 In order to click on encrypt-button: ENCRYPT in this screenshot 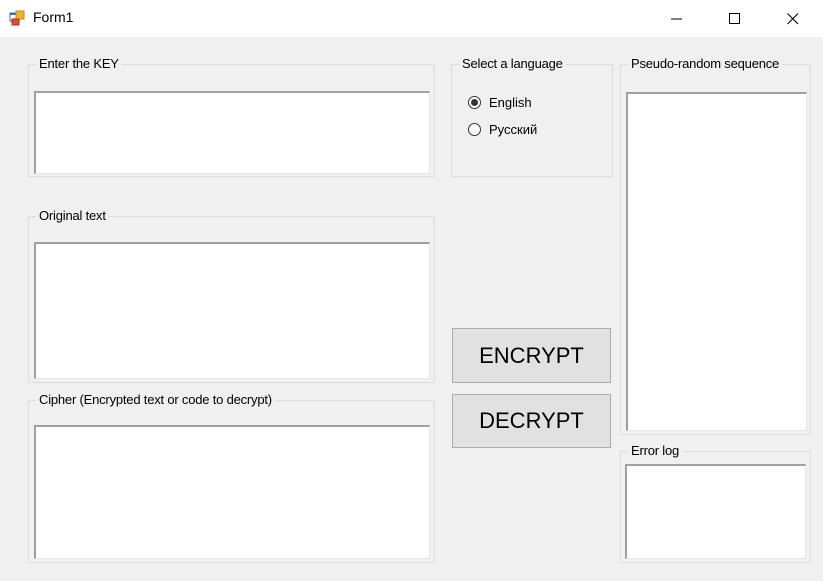, I will do `click(531, 355)`.